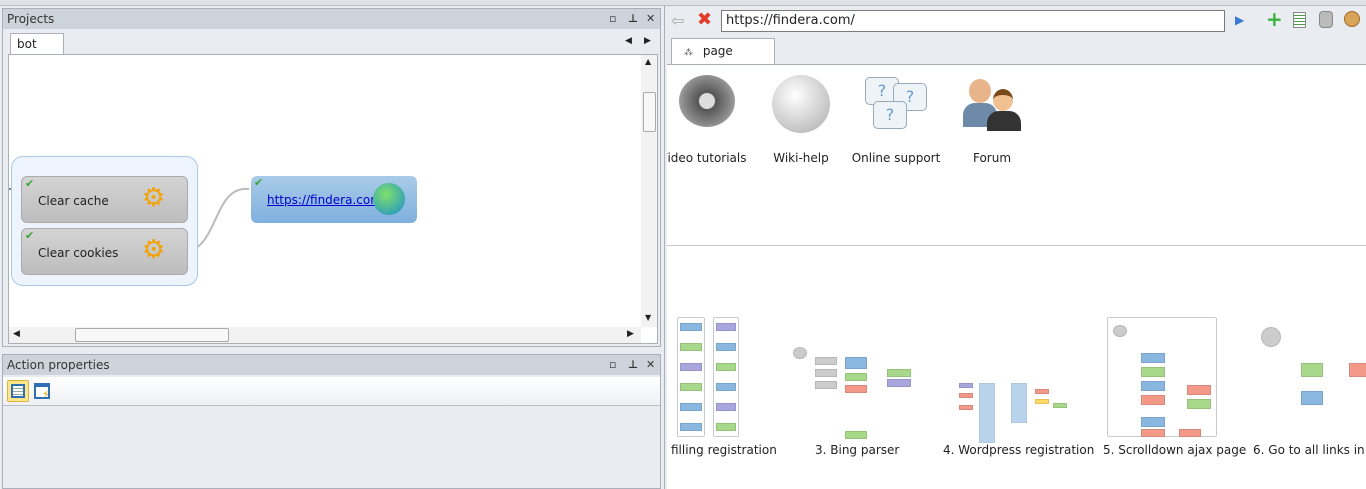  What do you see at coordinates (152, 335) in the screenshot?
I see `horizontal-scroll-thumb` at bounding box center [152, 335].